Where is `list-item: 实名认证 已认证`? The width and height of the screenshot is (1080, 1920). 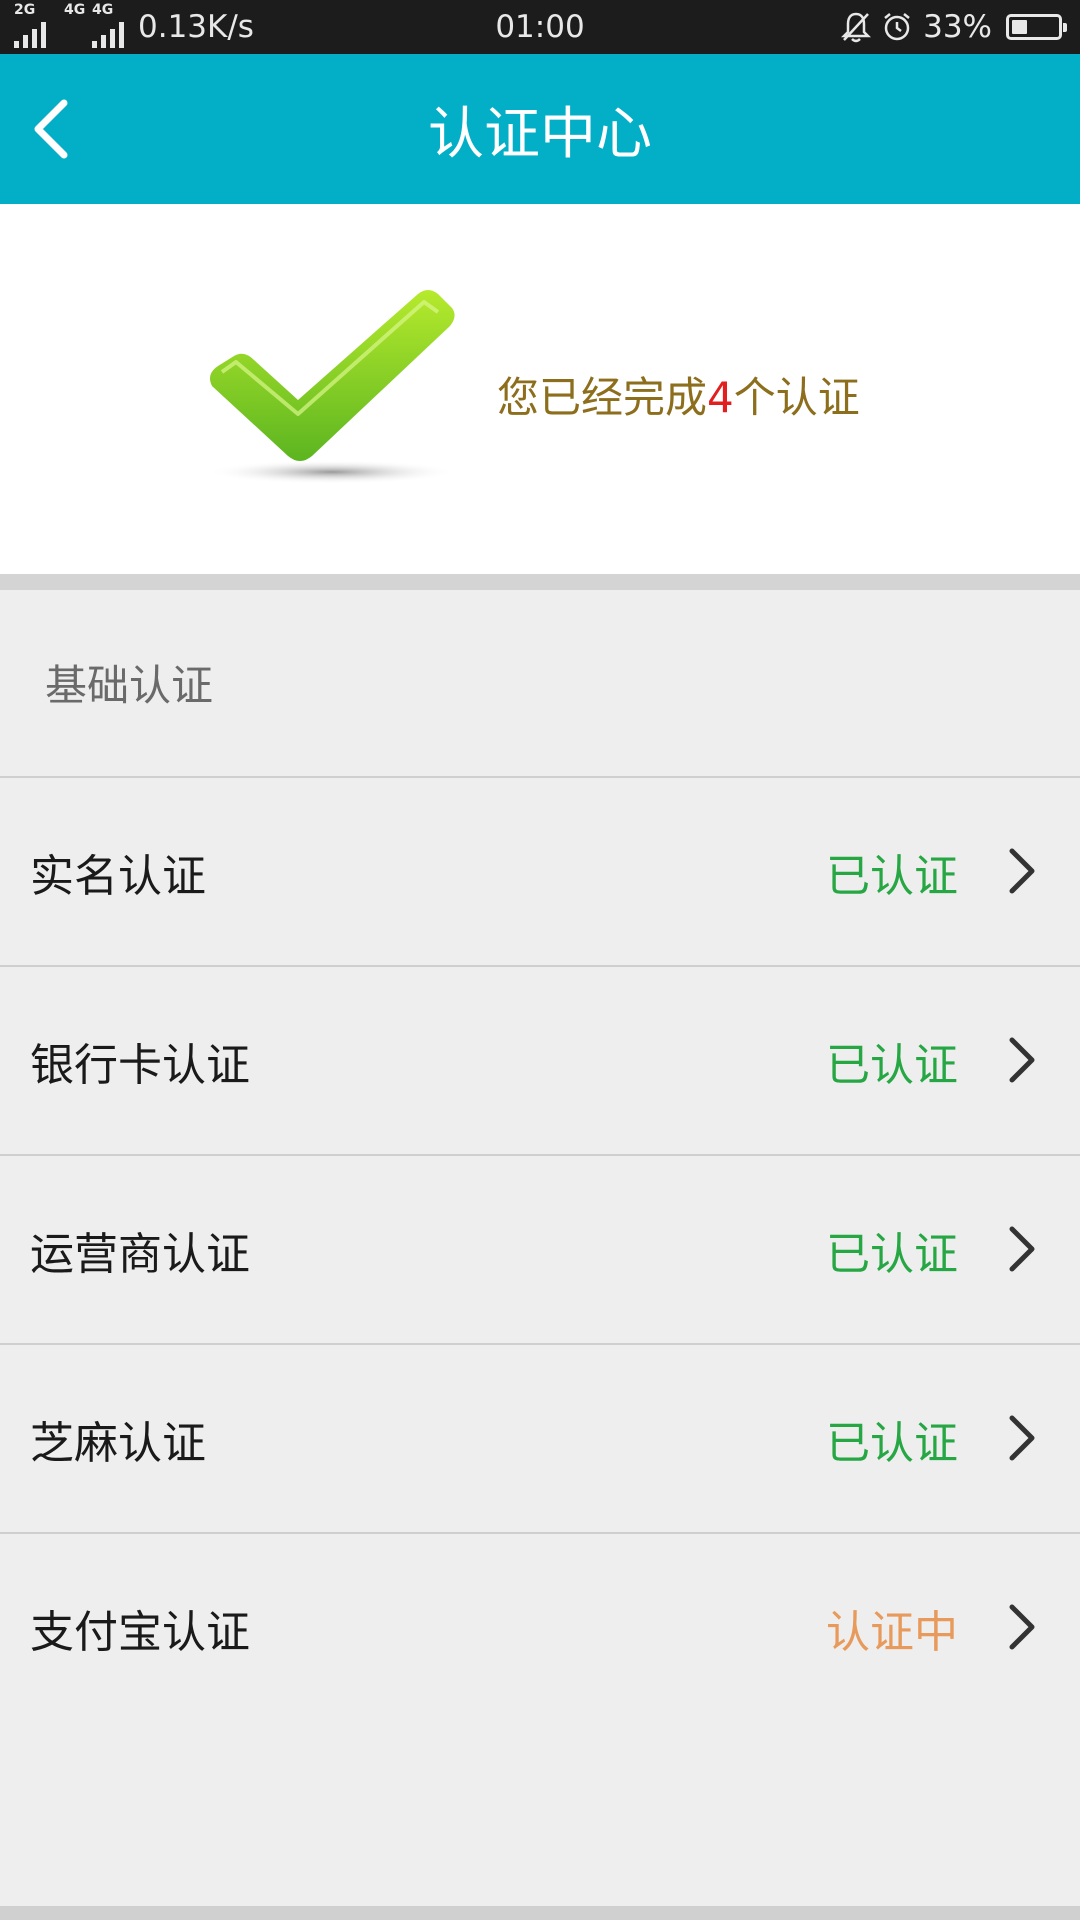 list-item: 实名认证 已认证 is located at coordinates (540, 870).